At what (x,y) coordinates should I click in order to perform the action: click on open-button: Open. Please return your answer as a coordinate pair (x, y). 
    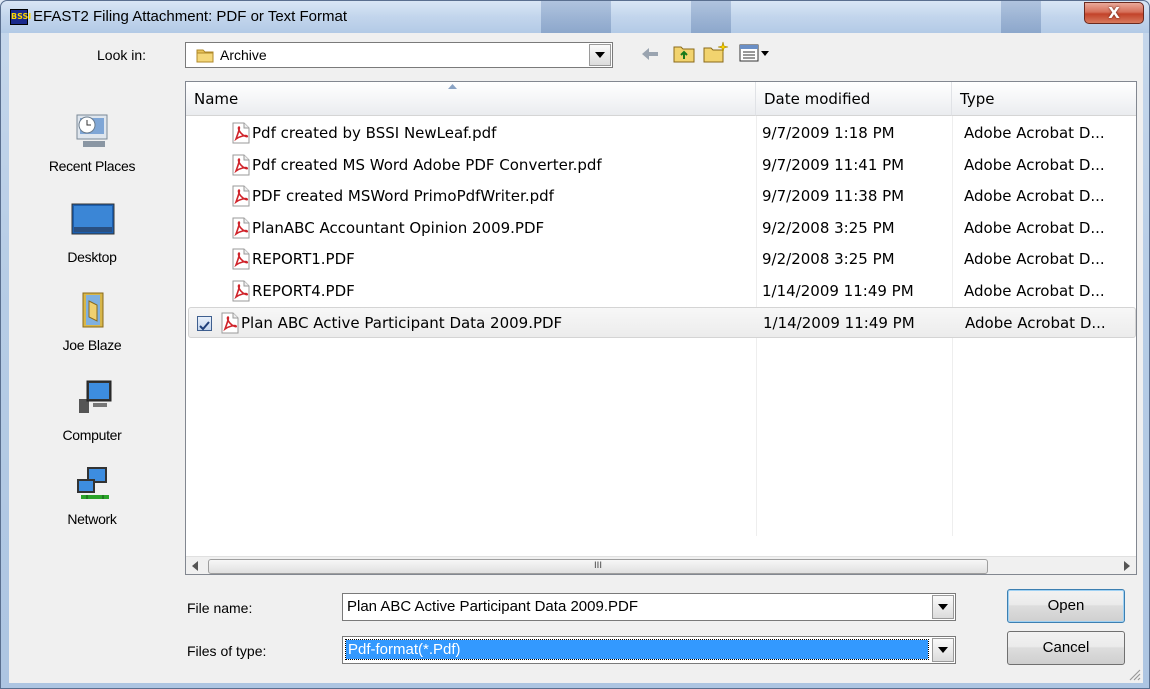
    Looking at the image, I should click on (1066, 606).